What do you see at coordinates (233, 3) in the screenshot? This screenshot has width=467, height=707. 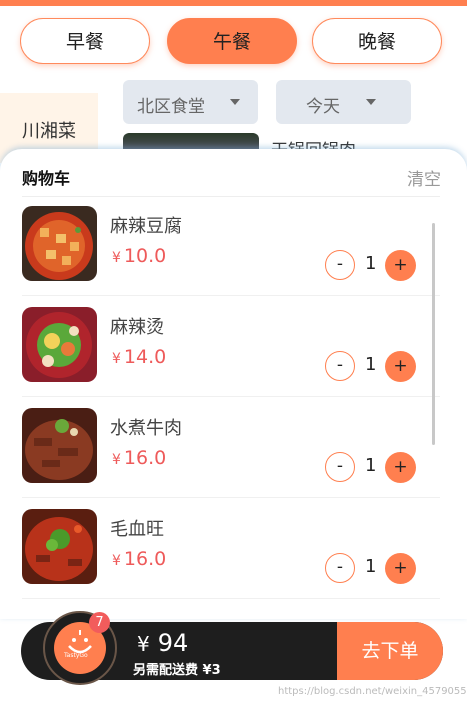 I see `top-accent-bar` at bounding box center [233, 3].